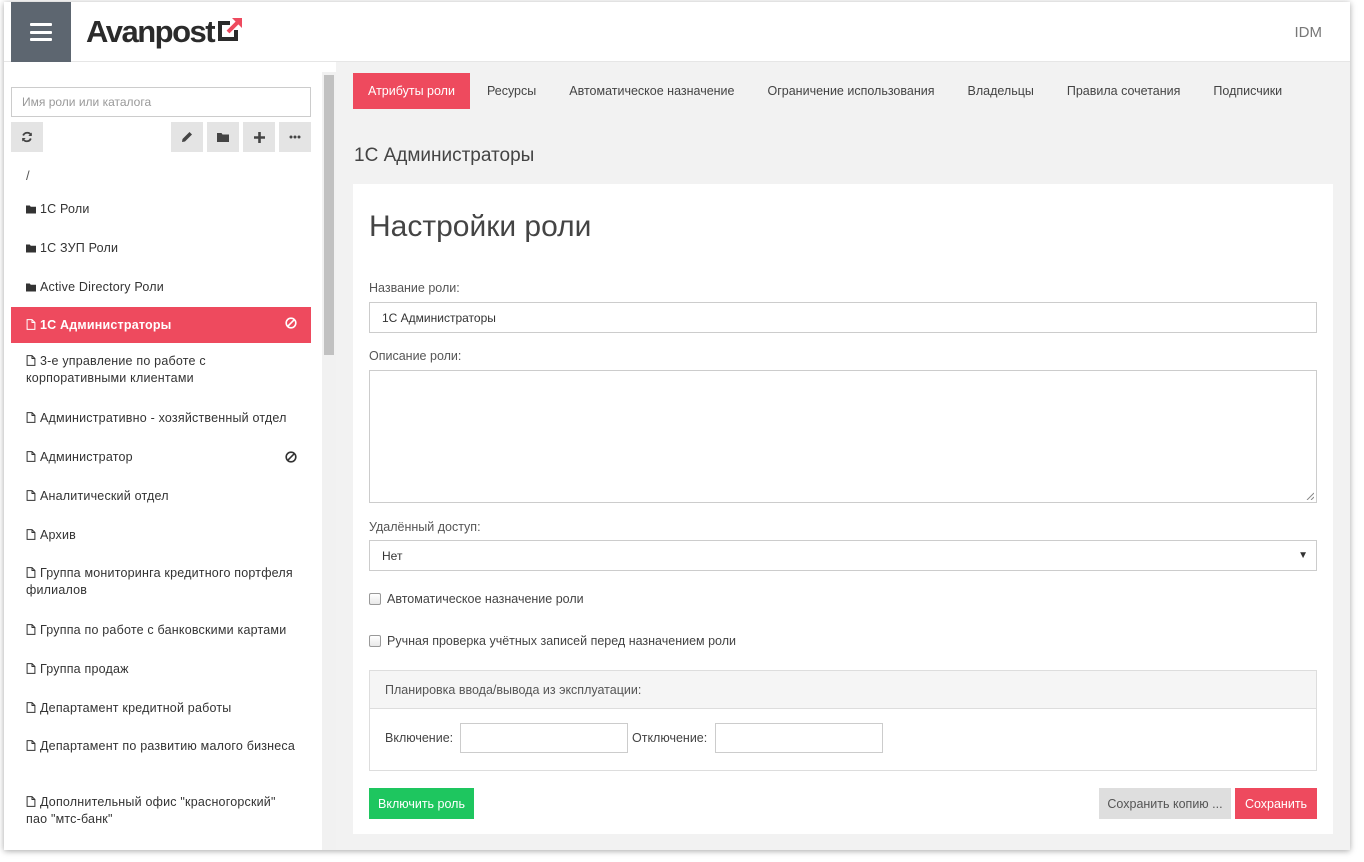 This screenshot has height=862, width=1364. I want to click on refresh-icon, so click(27, 137).